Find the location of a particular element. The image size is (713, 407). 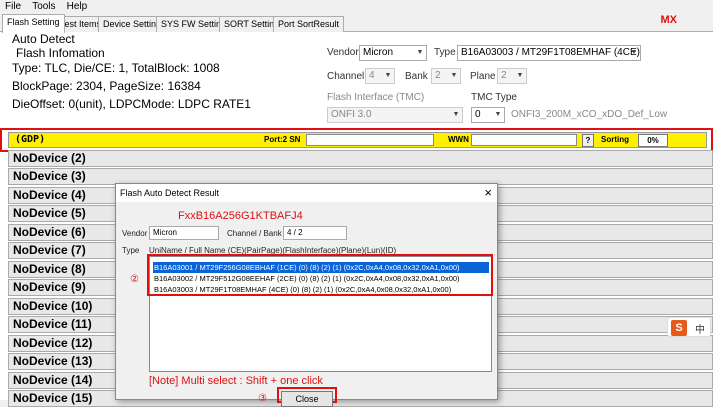

tmc-type-label: TMC Type is located at coordinates (494, 97).